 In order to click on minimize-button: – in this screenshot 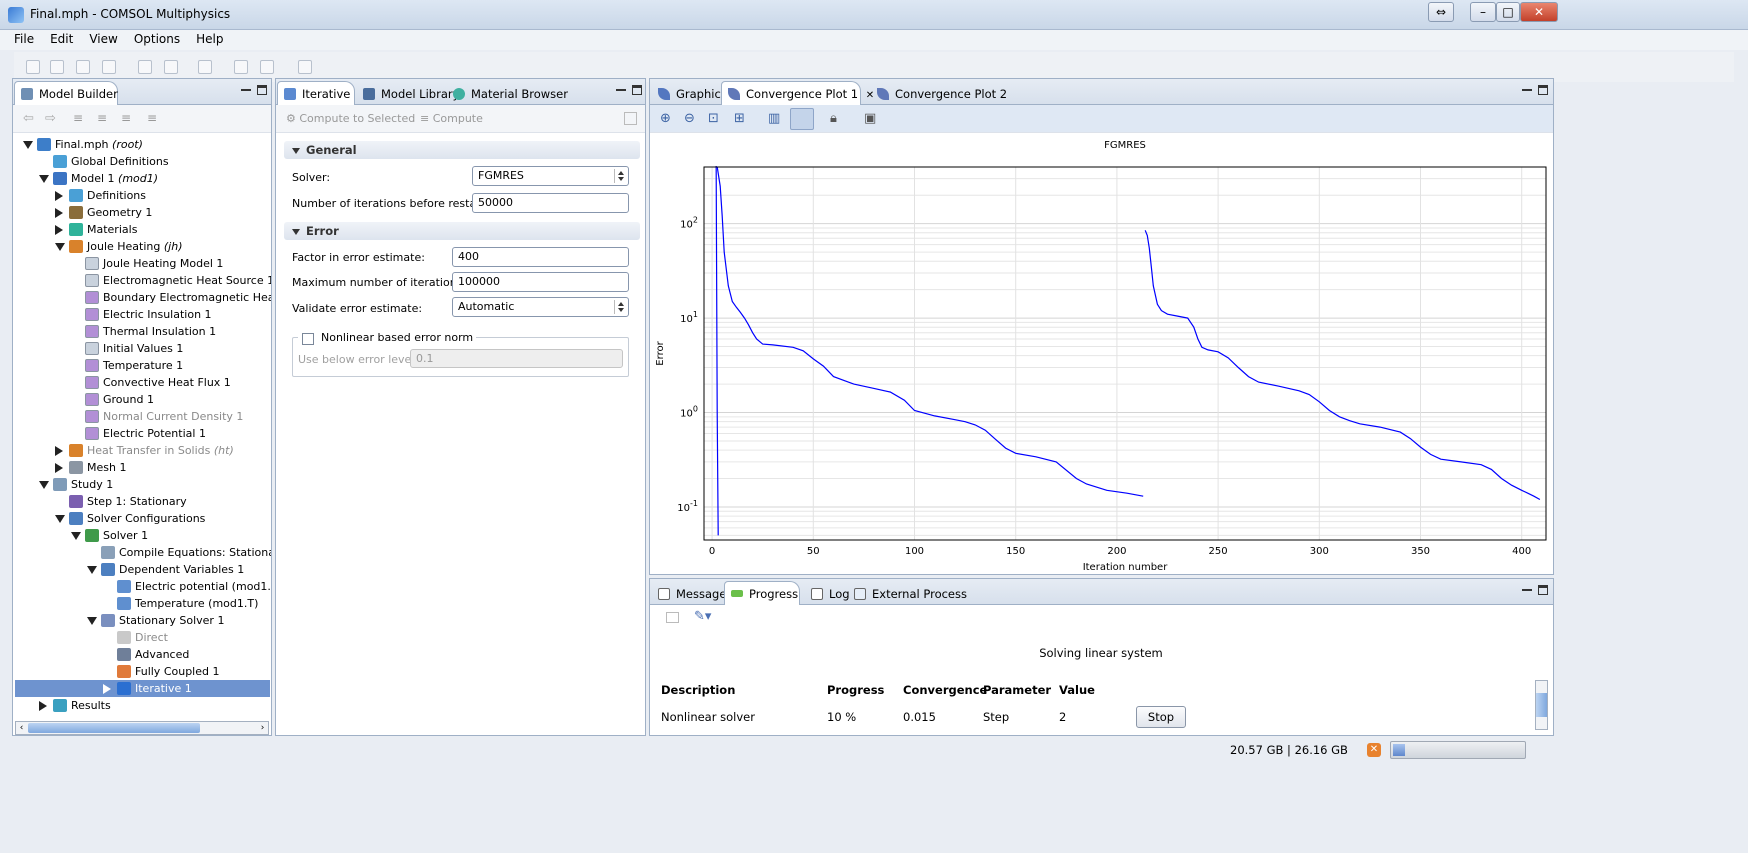, I will do `click(1483, 12)`.